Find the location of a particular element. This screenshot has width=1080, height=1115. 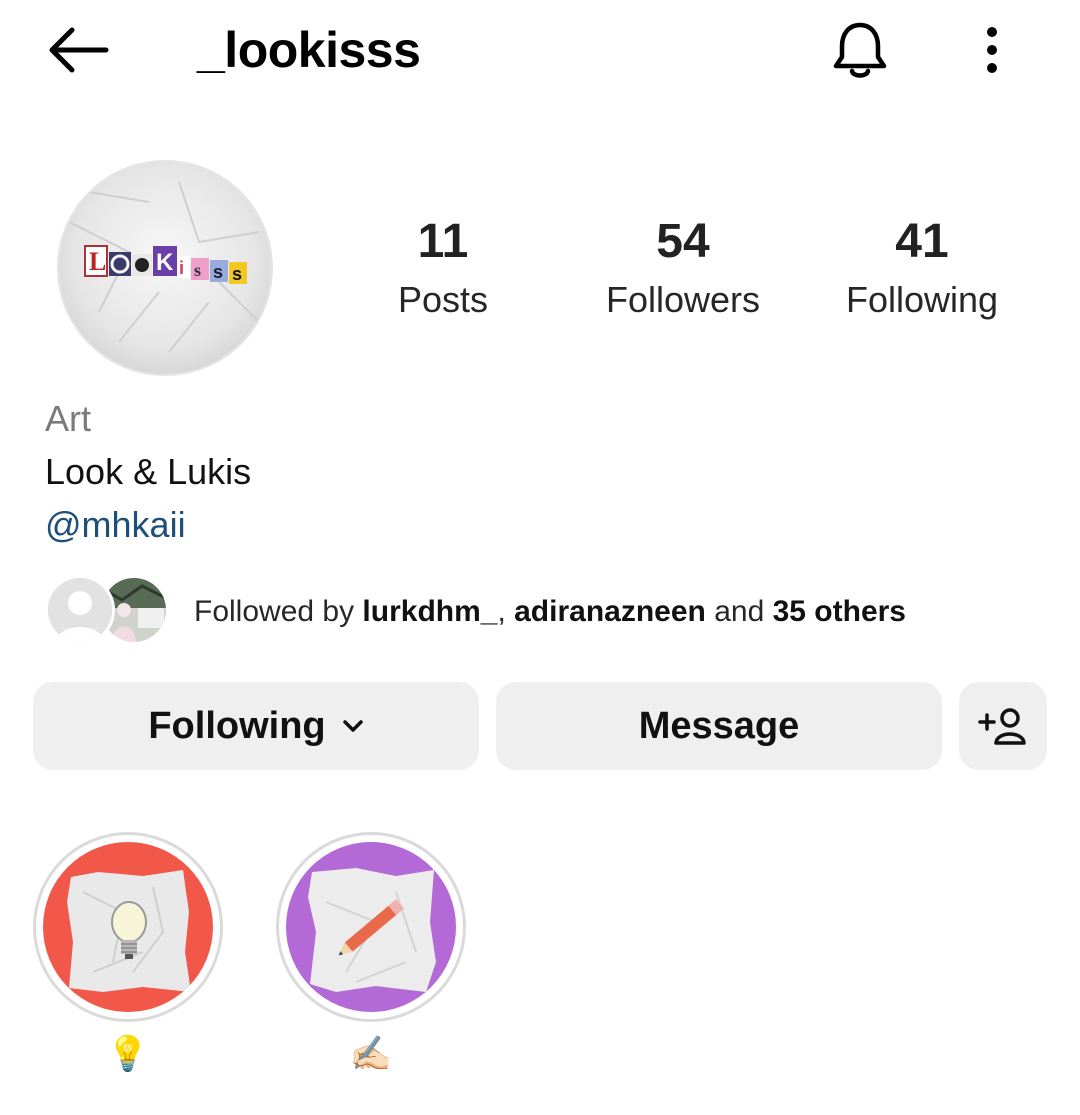

svg-text: L is located at coordinates (97, 261).